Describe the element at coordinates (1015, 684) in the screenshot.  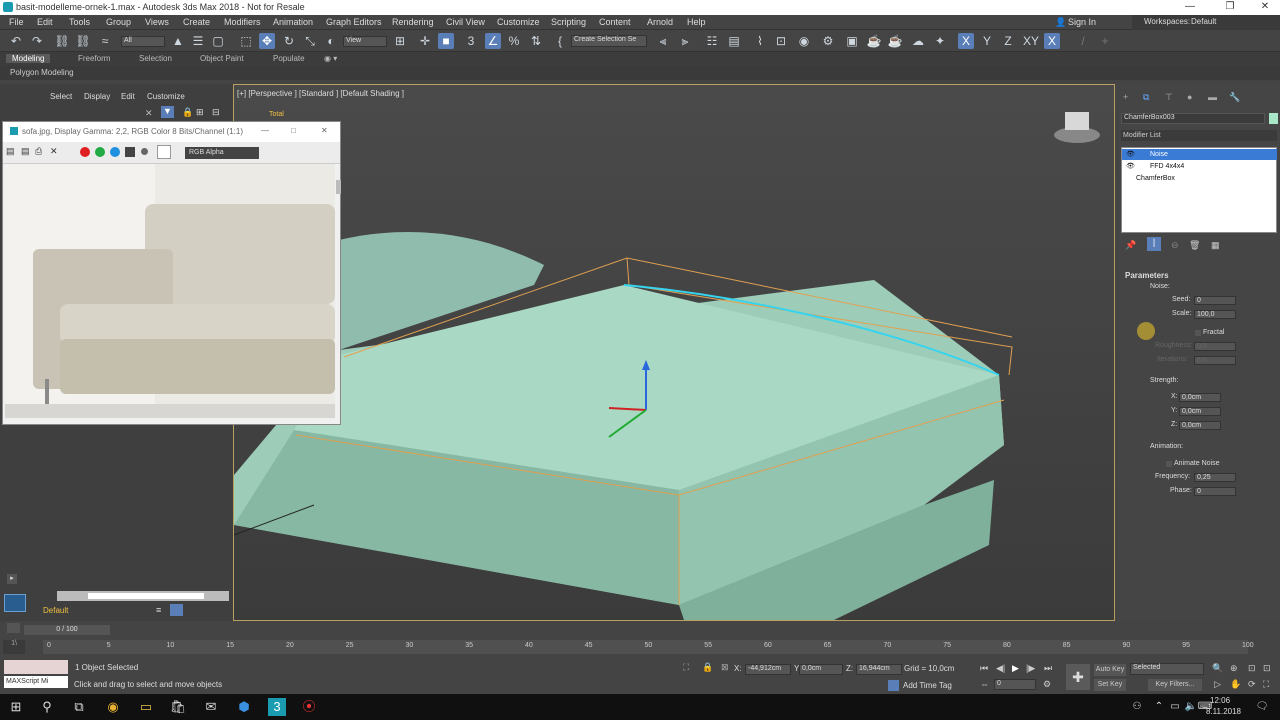
I see `current-frame-field: 0` at that location.